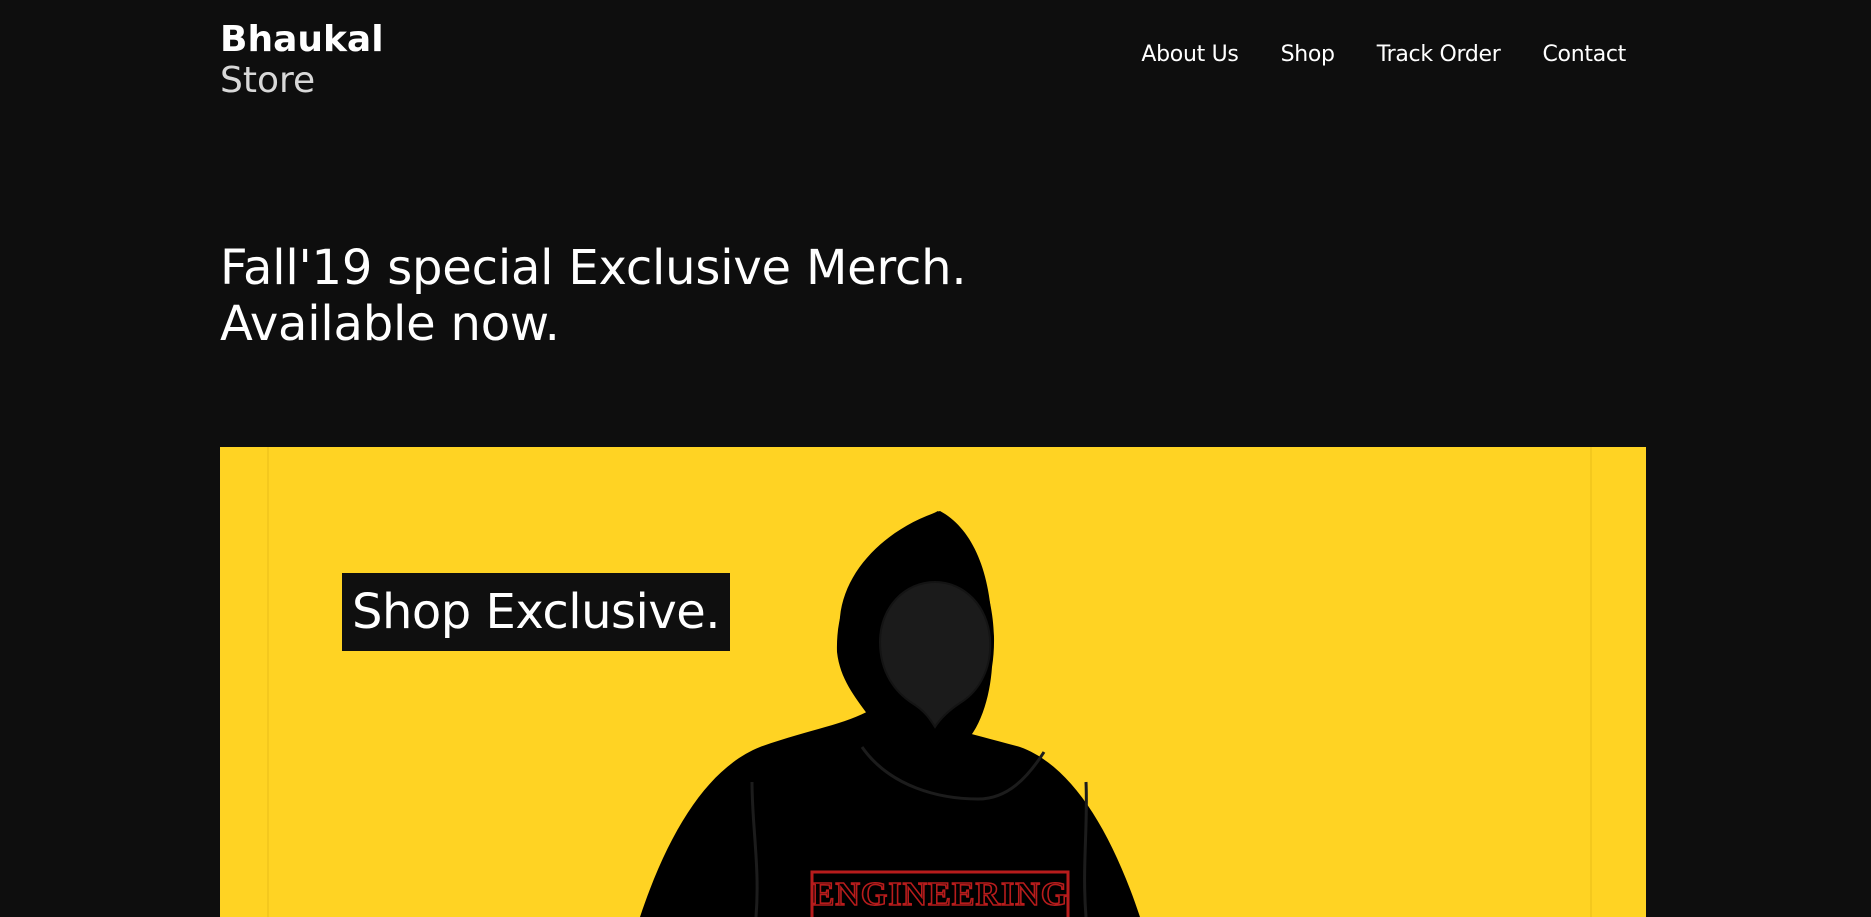  I want to click on nav-about-us: About Us, so click(1190, 54).